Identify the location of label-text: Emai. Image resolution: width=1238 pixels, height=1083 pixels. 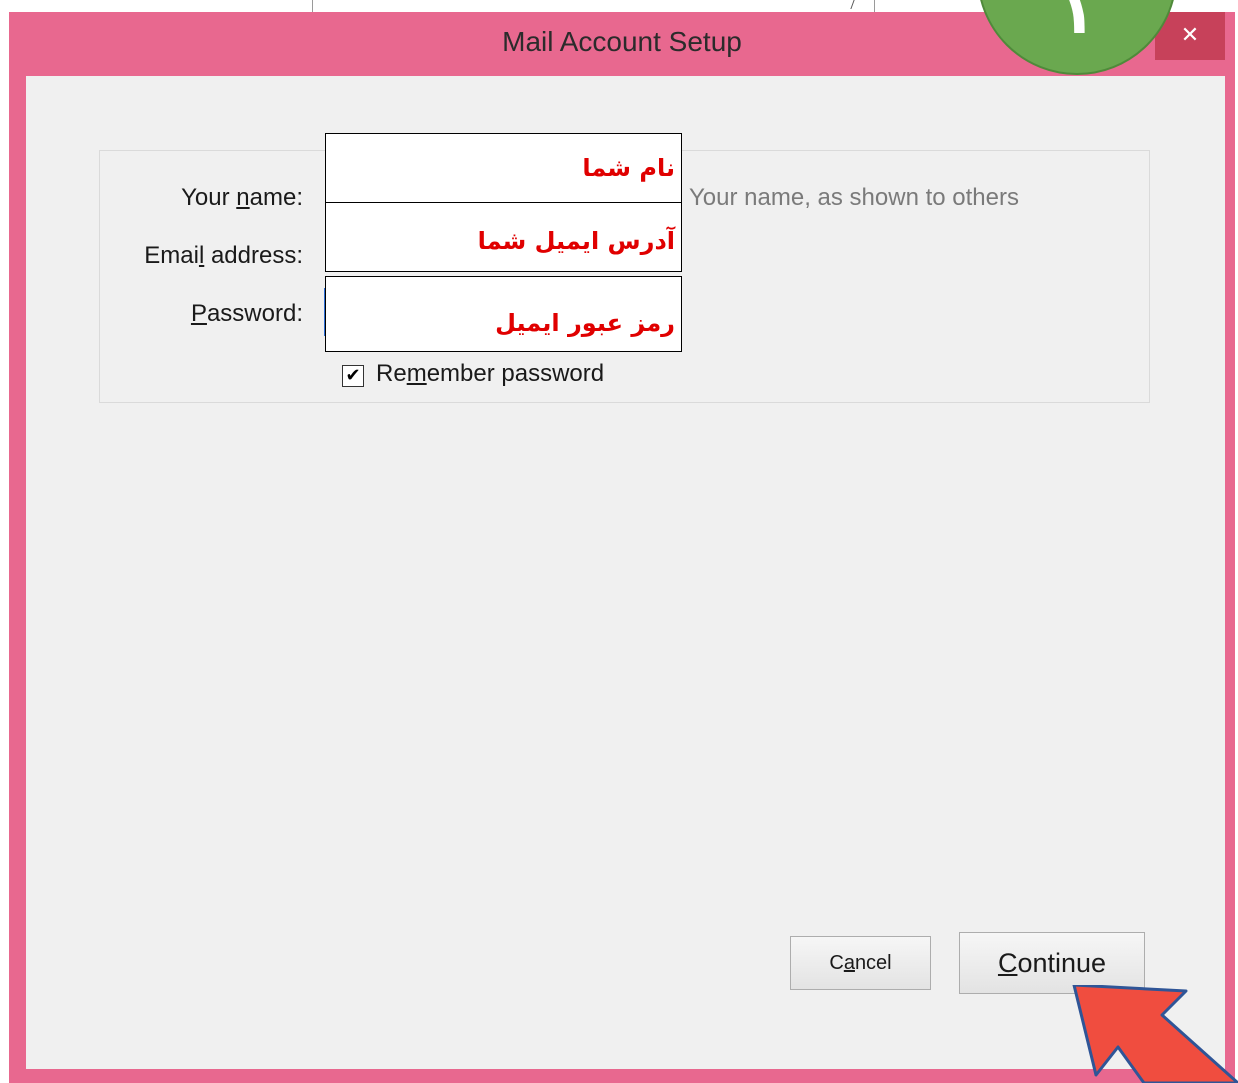
(171, 255).